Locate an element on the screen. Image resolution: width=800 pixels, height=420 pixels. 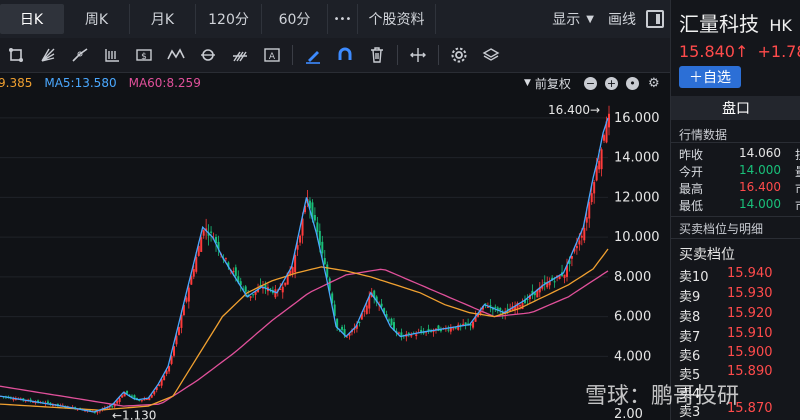
tab-weekly-k: 周K is located at coordinates (97, 19).